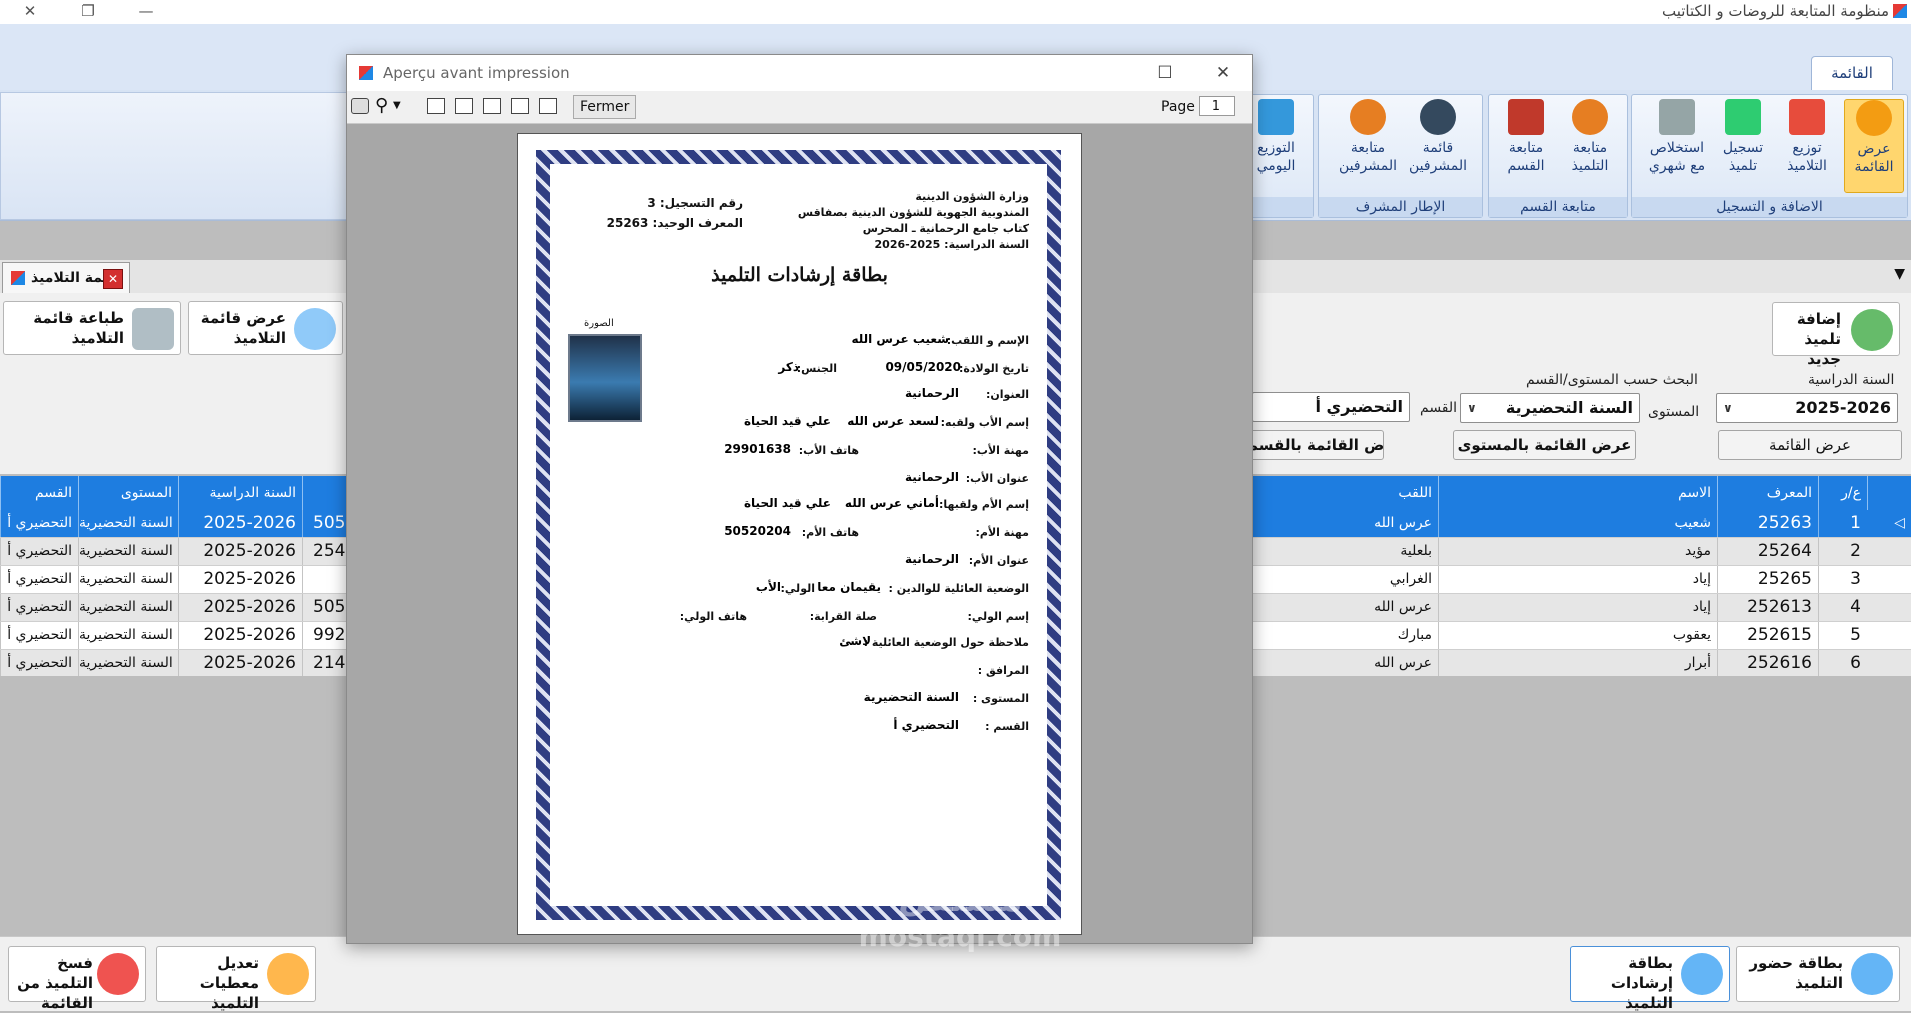 The width and height of the screenshot is (1911, 1013). I want to click on two-pages-icon, so click(464, 106).